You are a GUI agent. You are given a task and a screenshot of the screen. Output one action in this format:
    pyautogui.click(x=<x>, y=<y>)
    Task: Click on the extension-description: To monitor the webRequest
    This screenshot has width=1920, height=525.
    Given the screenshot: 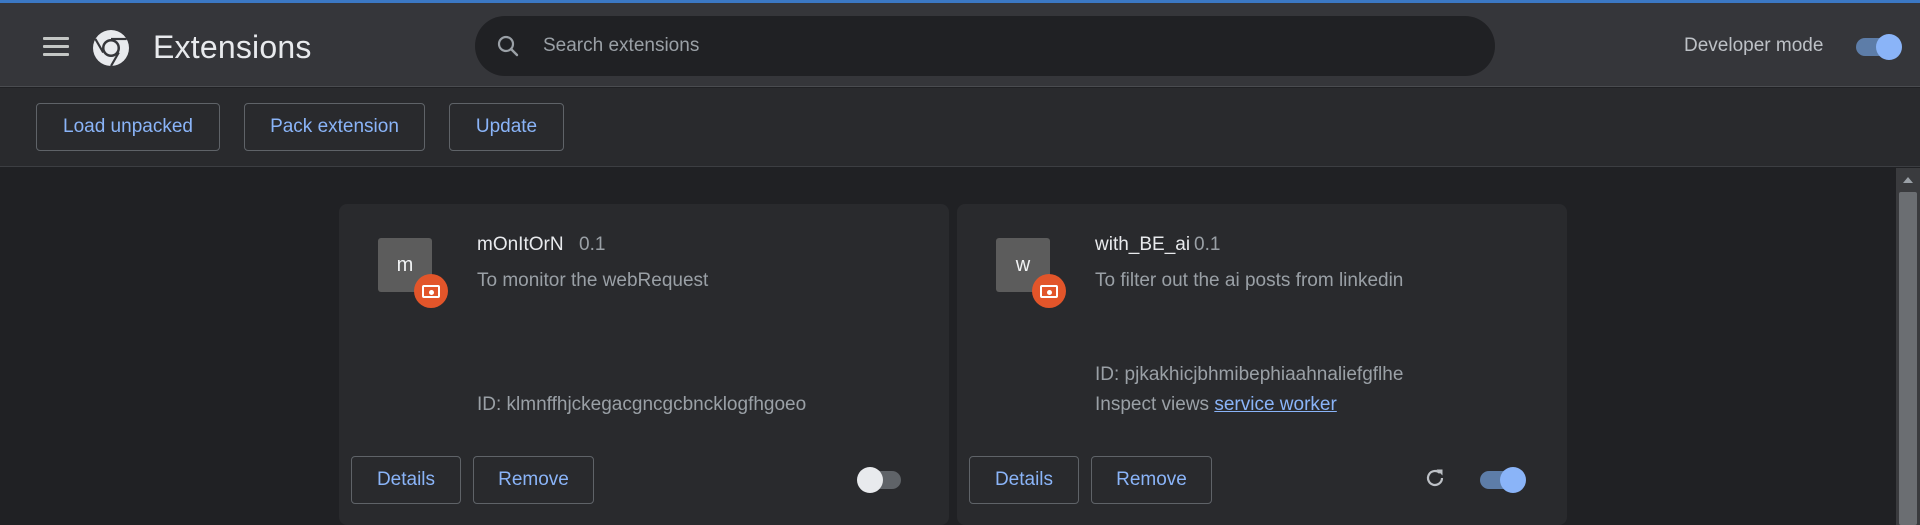 What is the action you would take?
    pyautogui.click(x=593, y=280)
    